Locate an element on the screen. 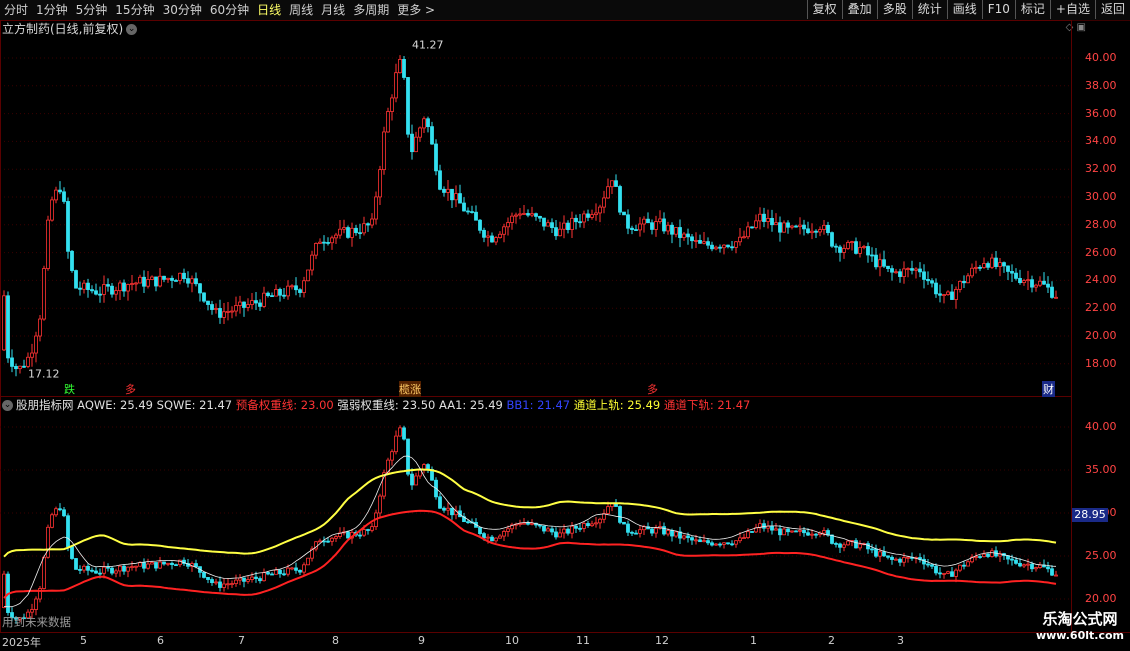  period-tab-0: 分时 is located at coordinates (16, 10).